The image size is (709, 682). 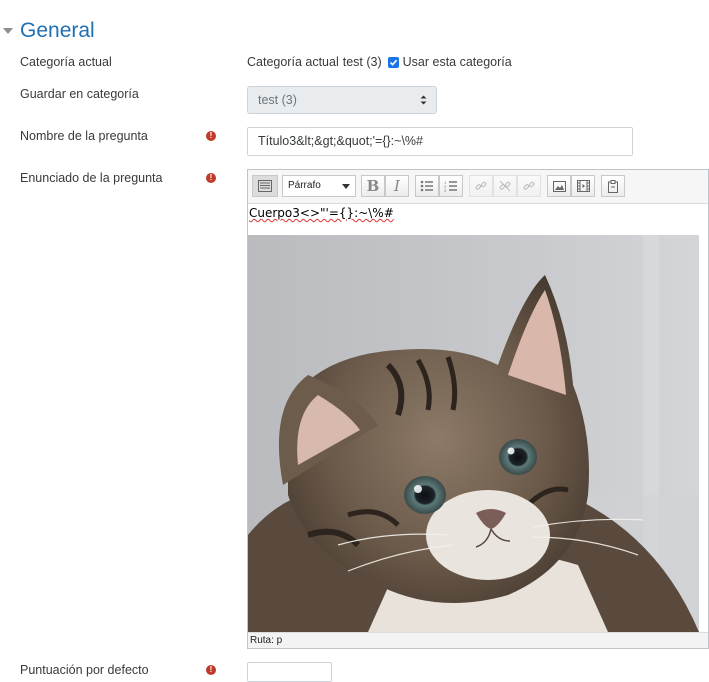 I want to click on paragraph-format-select: Párrafo, so click(x=319, y=186).